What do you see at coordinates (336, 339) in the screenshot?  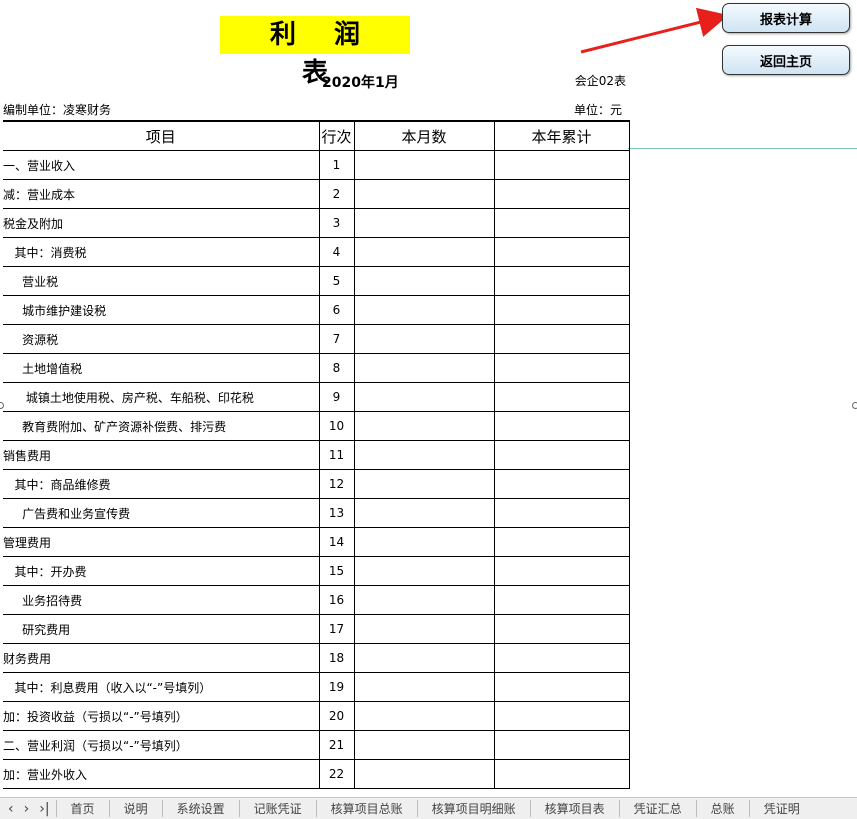 I see `row-line-cell: 7` at bounding box center [336, 339].